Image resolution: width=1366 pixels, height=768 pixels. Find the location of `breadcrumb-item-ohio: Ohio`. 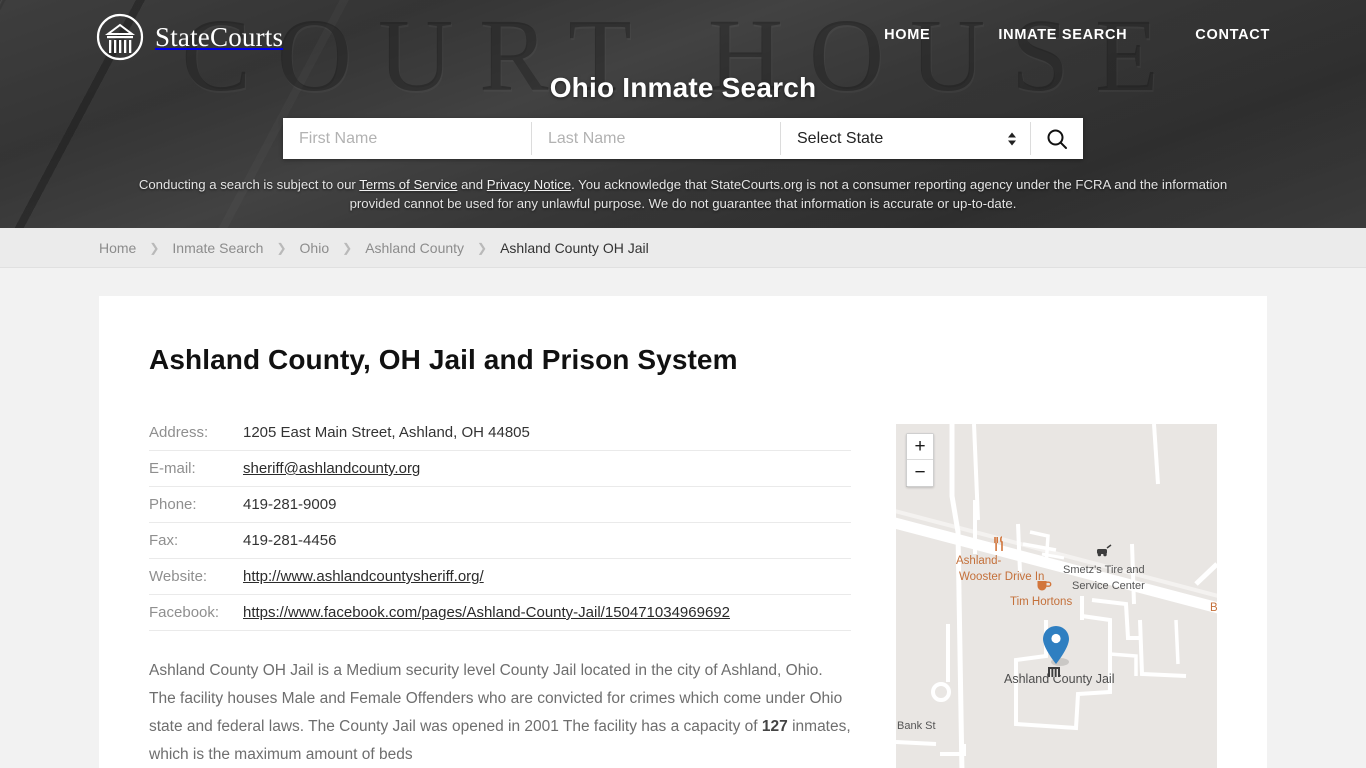

breadcrumb-item-ohio: Ohio is located at coordinates (315, 248).